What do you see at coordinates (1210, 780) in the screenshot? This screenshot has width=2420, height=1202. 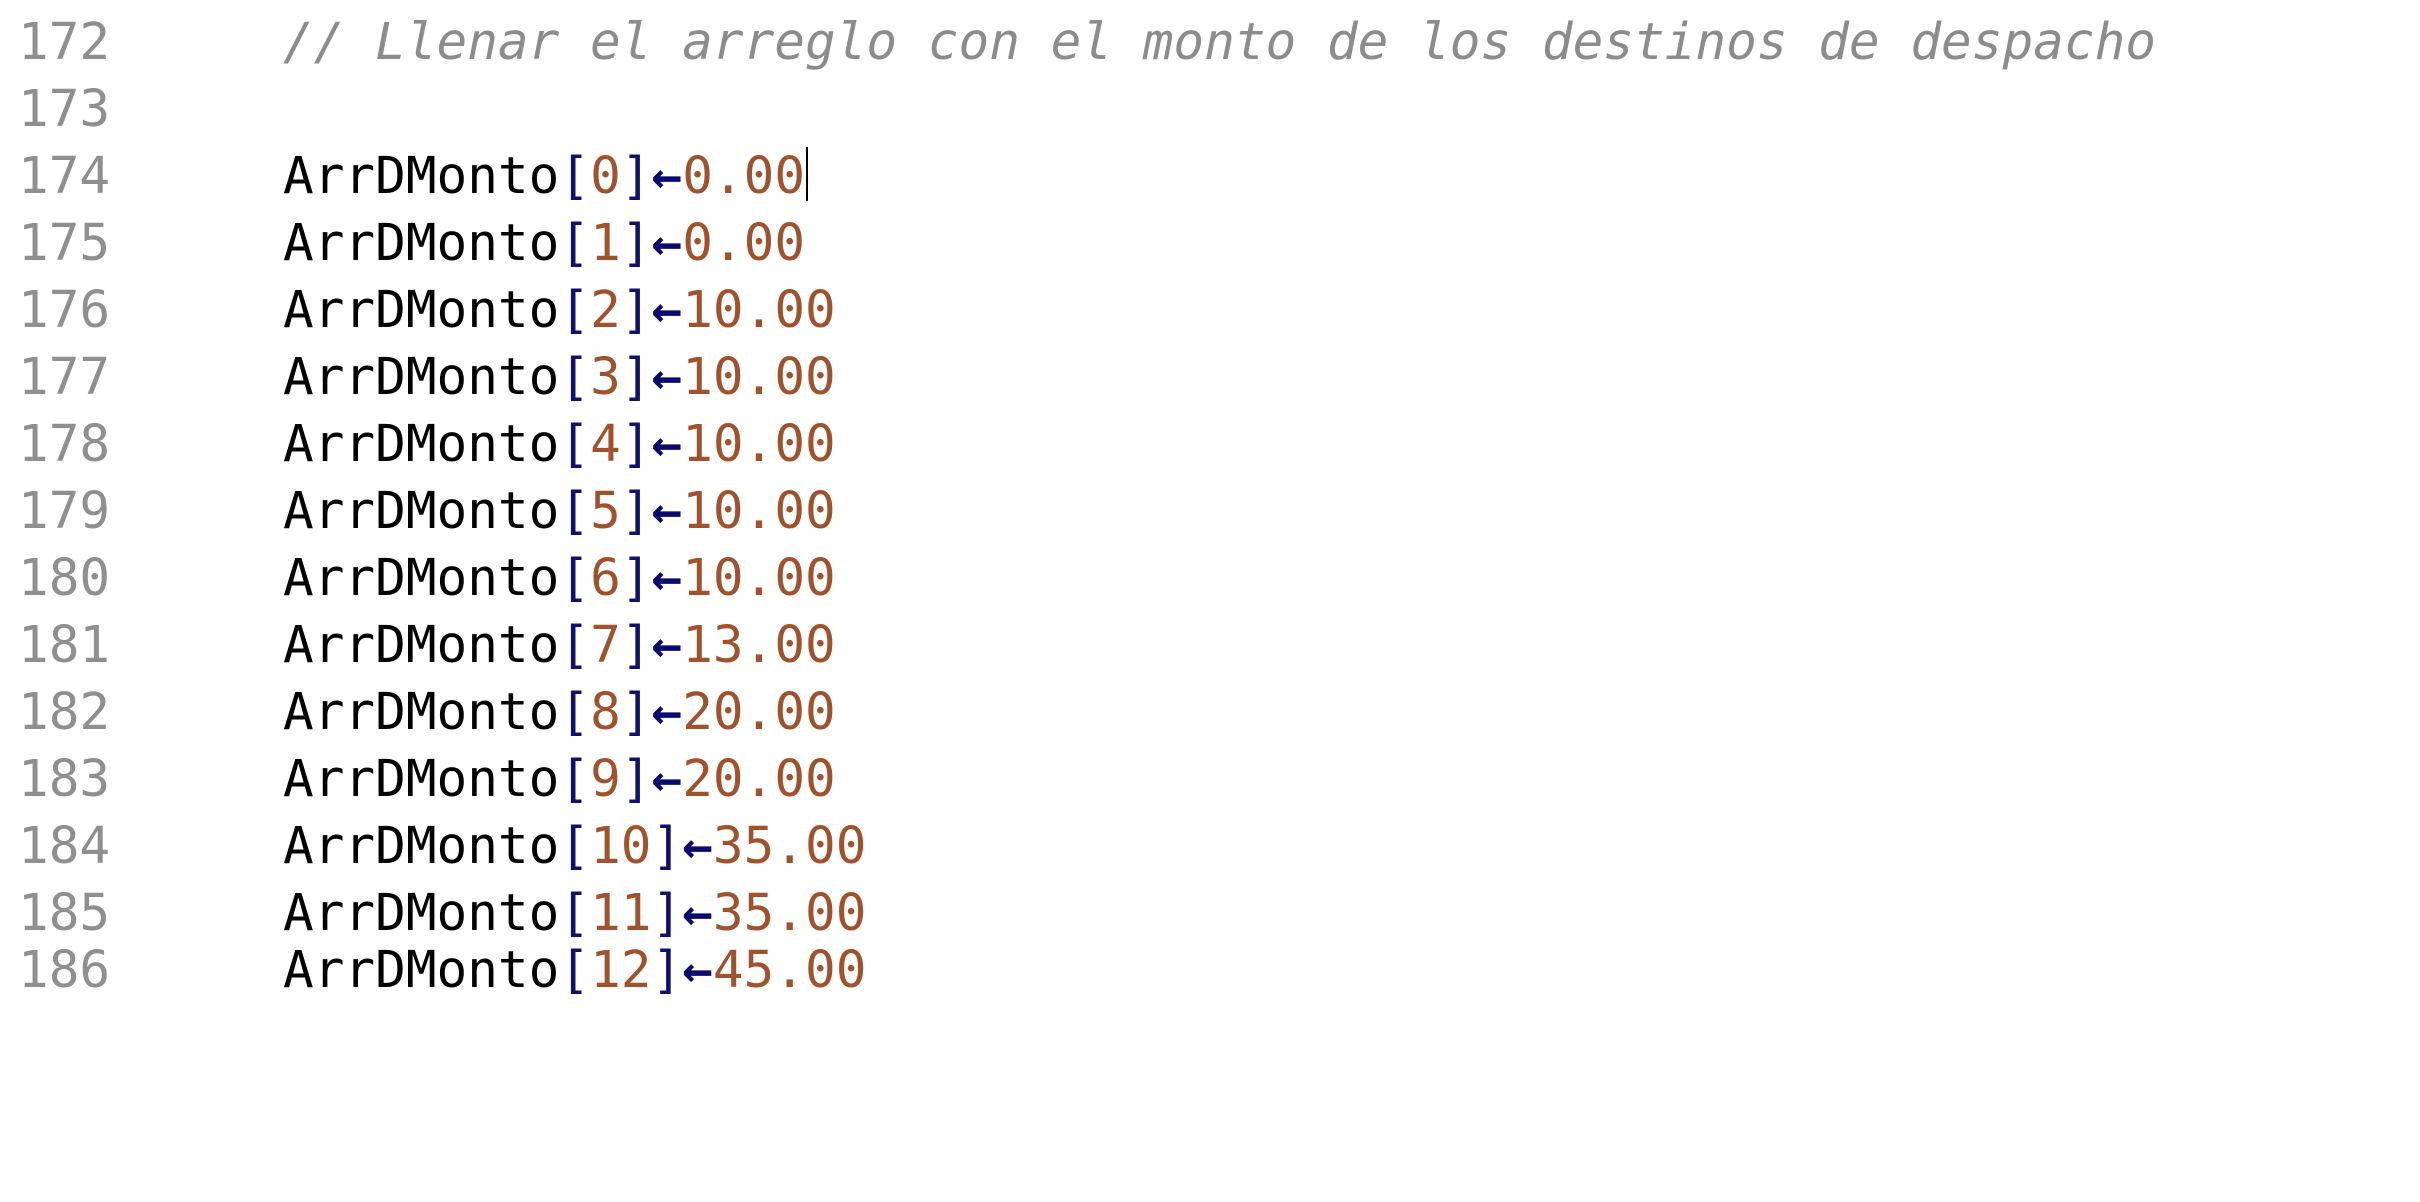 I see `code-line: 183 ArrDMonto[9]←20.00` at bounding box center [1210, 780].